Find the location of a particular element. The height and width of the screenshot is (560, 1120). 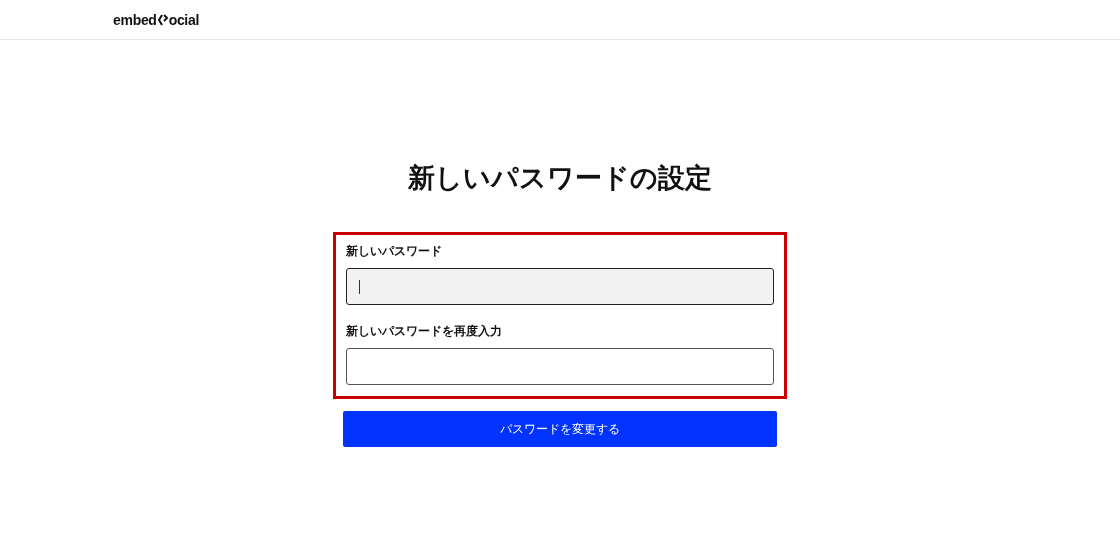

field-label: 新しいパスワードを再度入力 is located at coordinates (424, 331).